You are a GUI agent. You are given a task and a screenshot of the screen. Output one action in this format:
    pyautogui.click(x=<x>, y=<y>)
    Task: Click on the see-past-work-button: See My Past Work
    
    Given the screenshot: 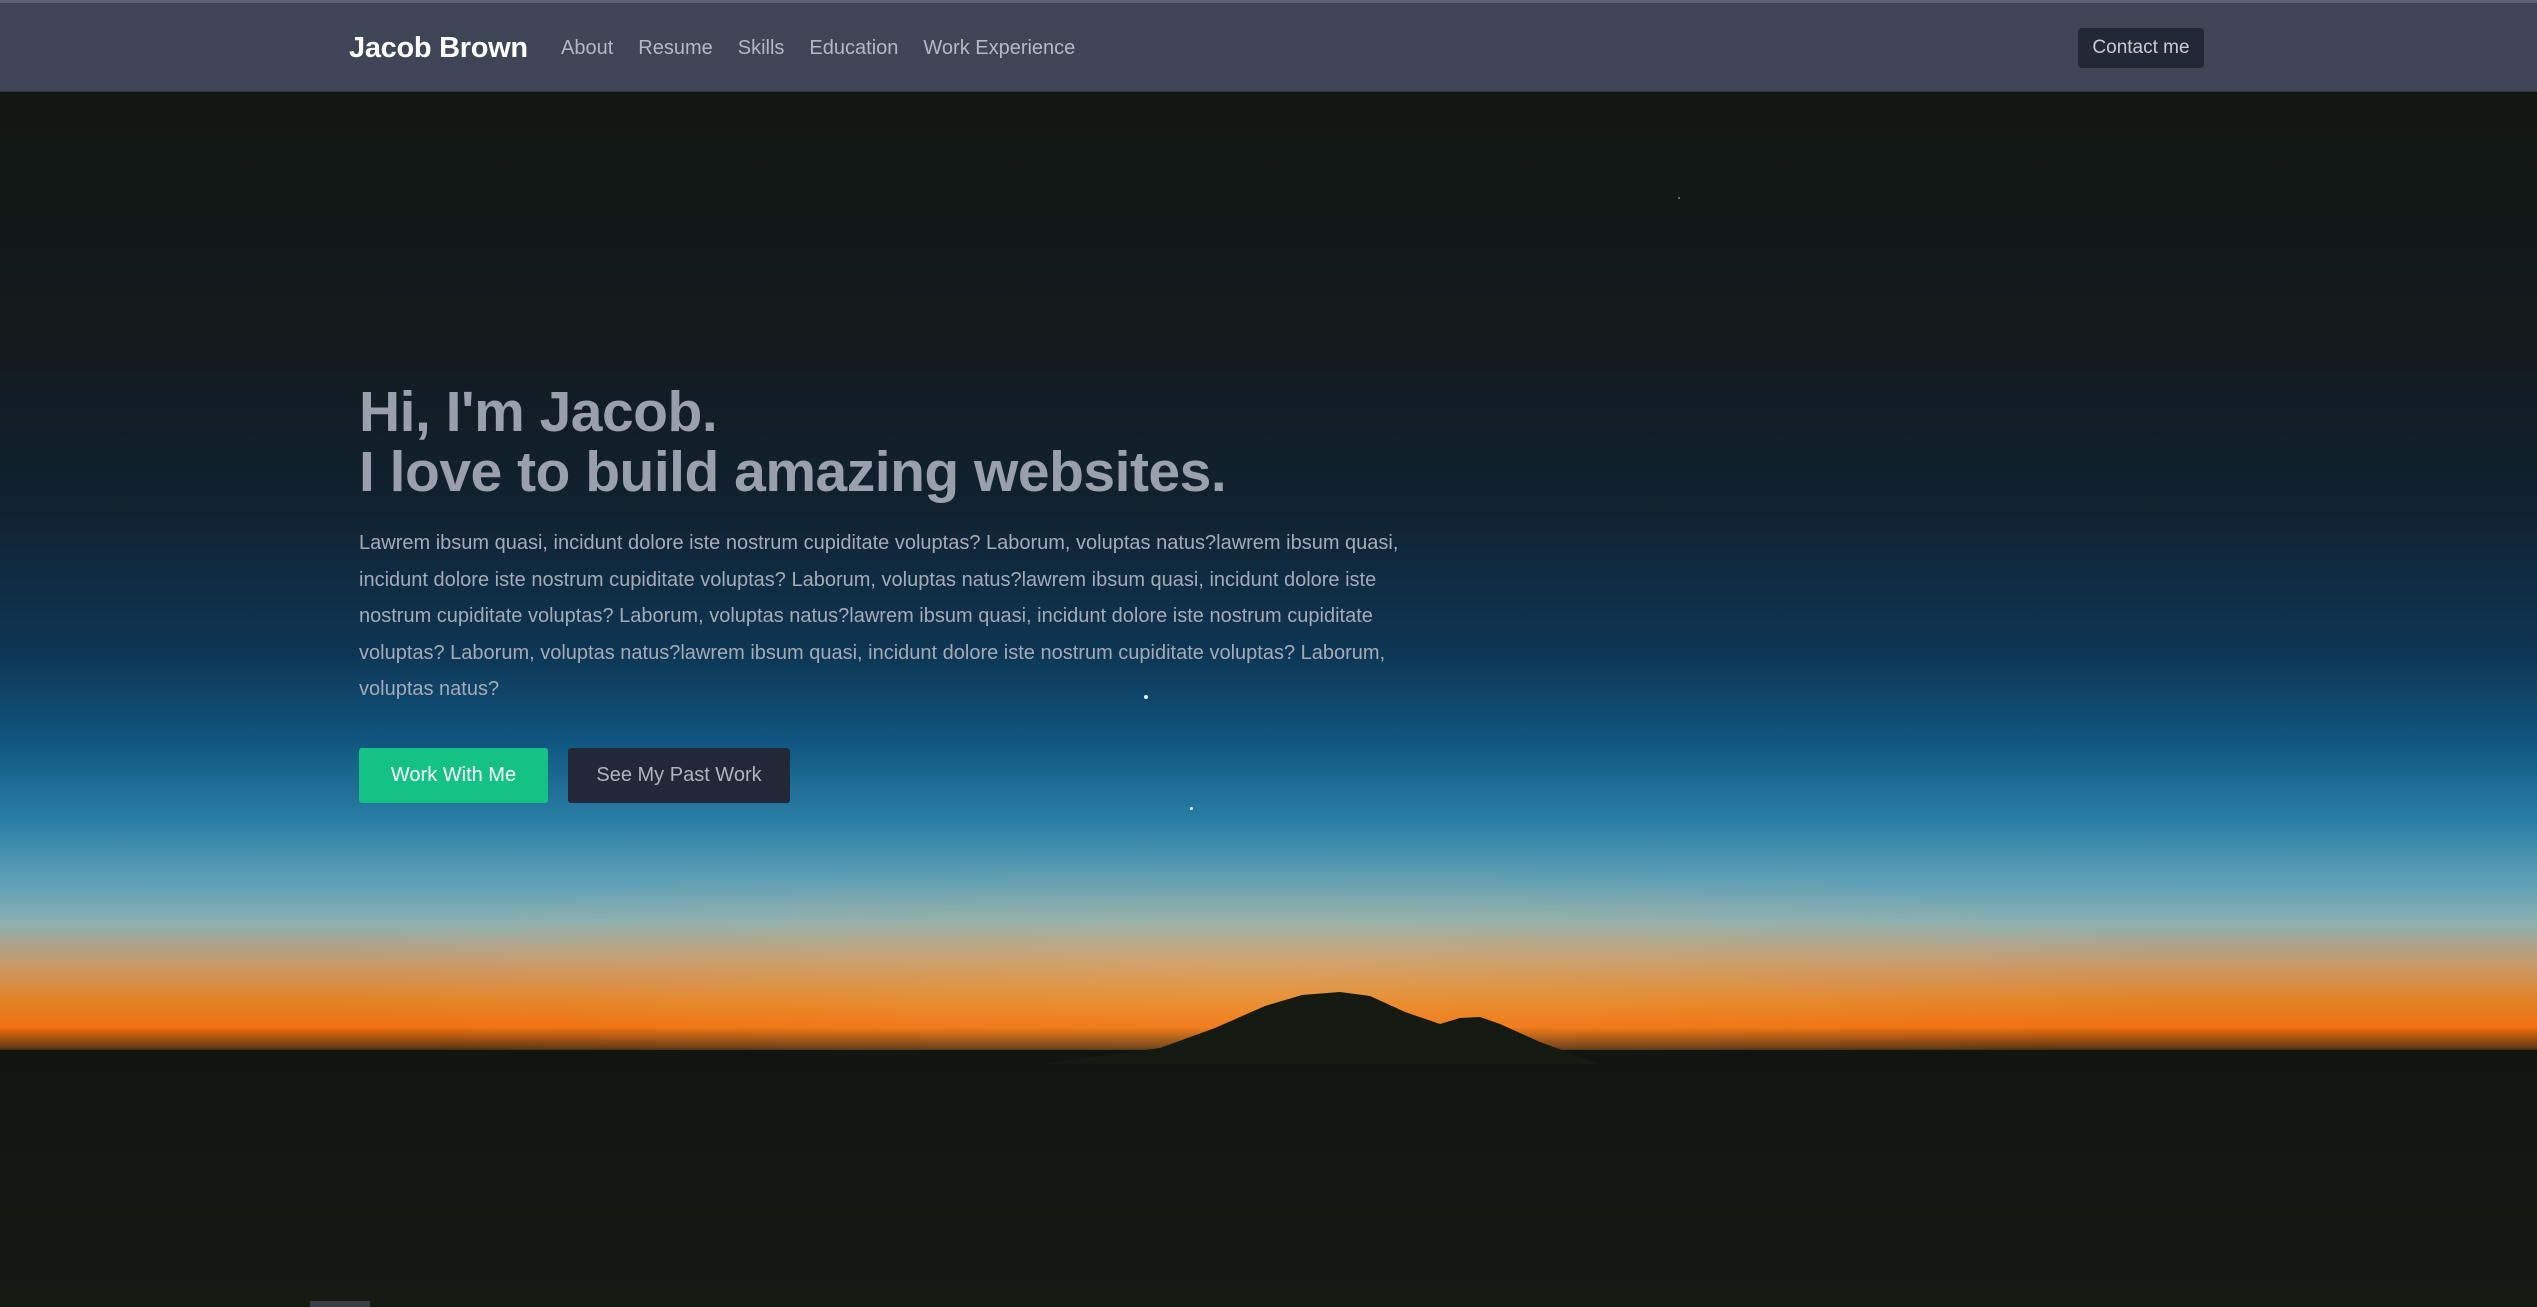 What is the action you would take?
    pyautogui.click(x=679, y=775)
    